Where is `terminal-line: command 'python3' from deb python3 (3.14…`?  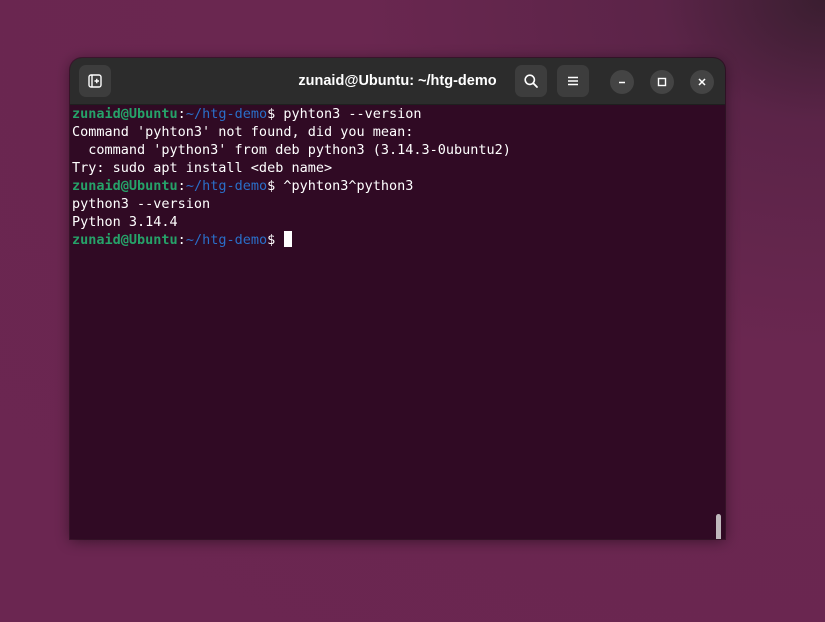 terminal-line: command 'python3' from deb python3 (3.14… is located at coordinates (291, 150).